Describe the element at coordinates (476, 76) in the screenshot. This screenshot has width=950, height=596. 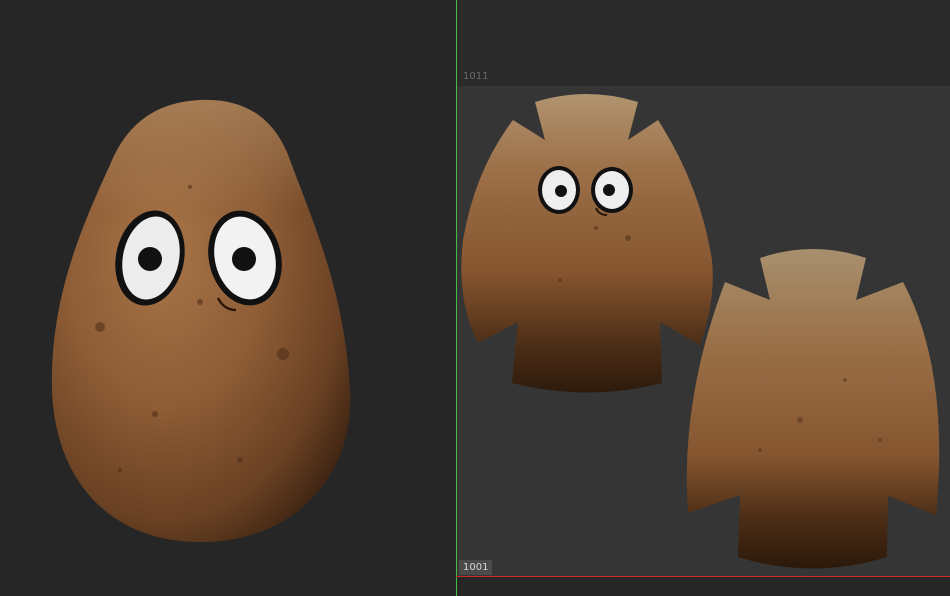
I see `tile-label-1011: 1011` at that location.